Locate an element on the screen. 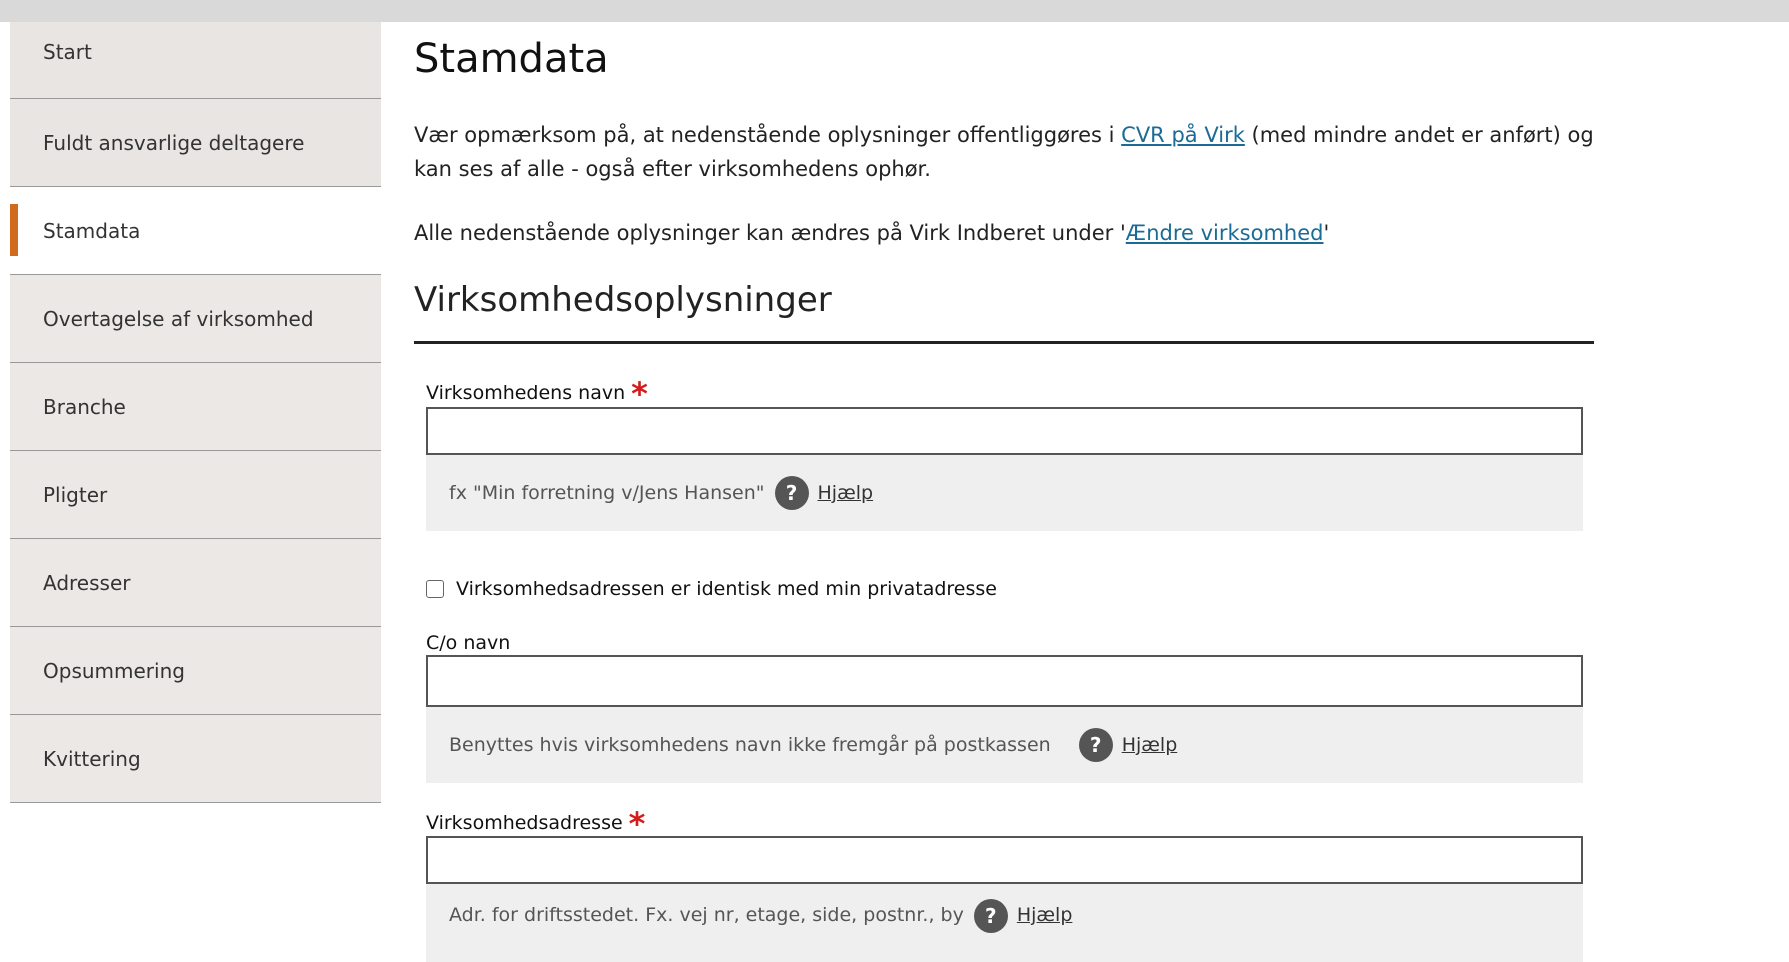  sidebar-item-label: Stamdata is located at coordinates (92, 230).